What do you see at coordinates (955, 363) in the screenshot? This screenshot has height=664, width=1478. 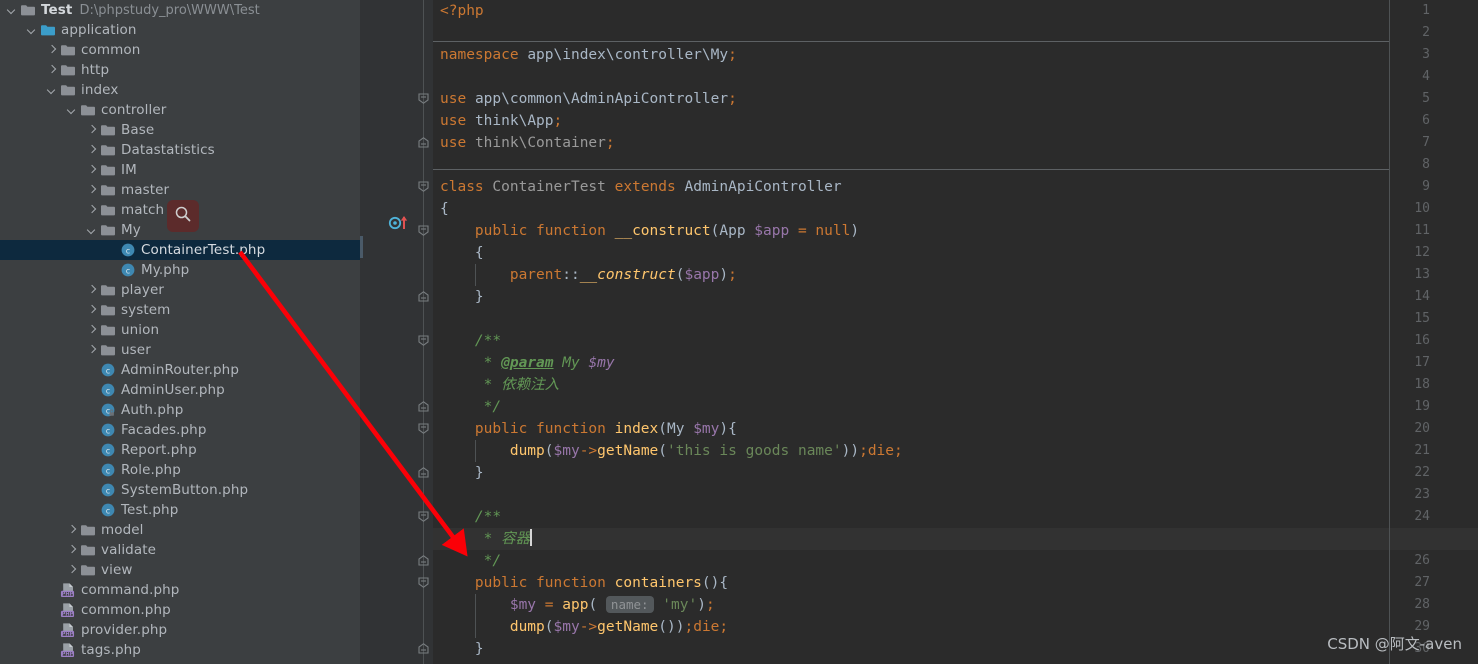 I see `code-line: * @param My $my` at bounding box center [955, 363].